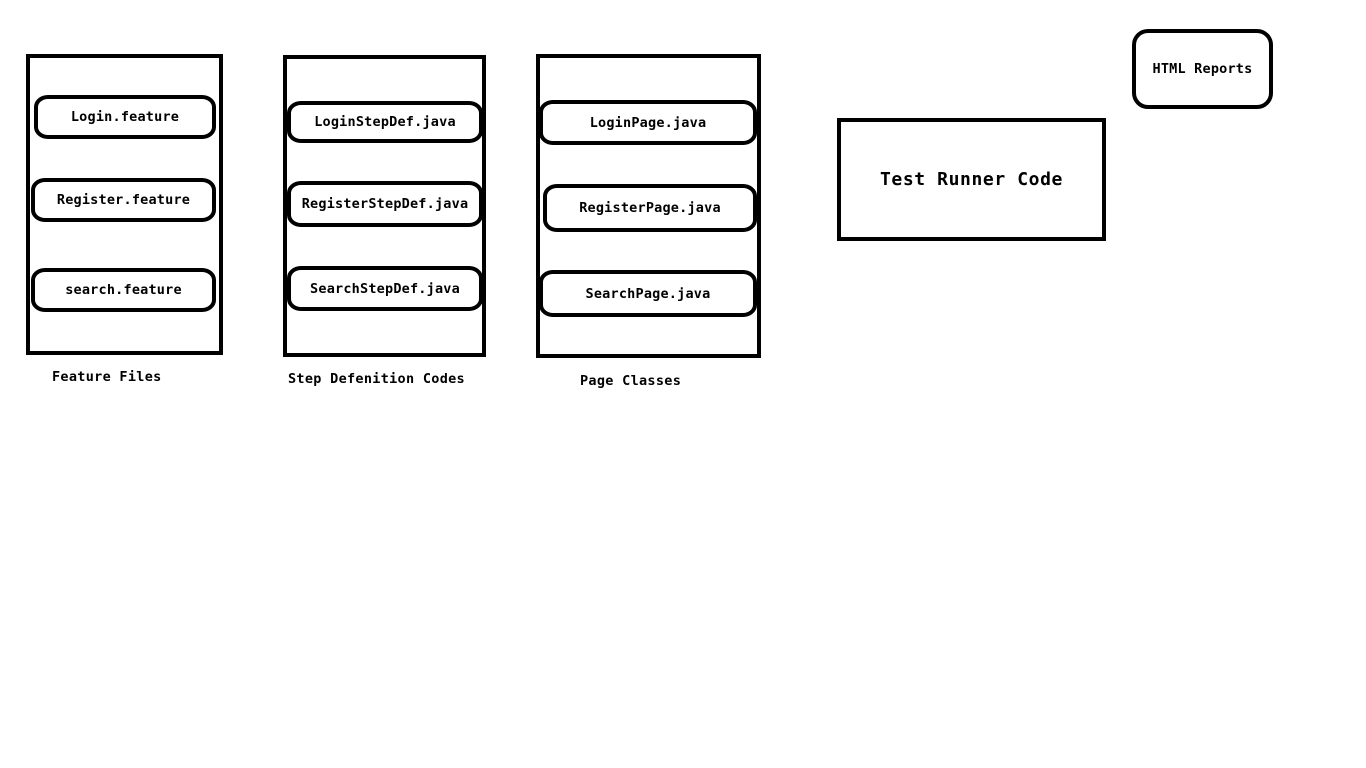  I want to click on page-class-search: SearchPage.java, so click(648, 293).